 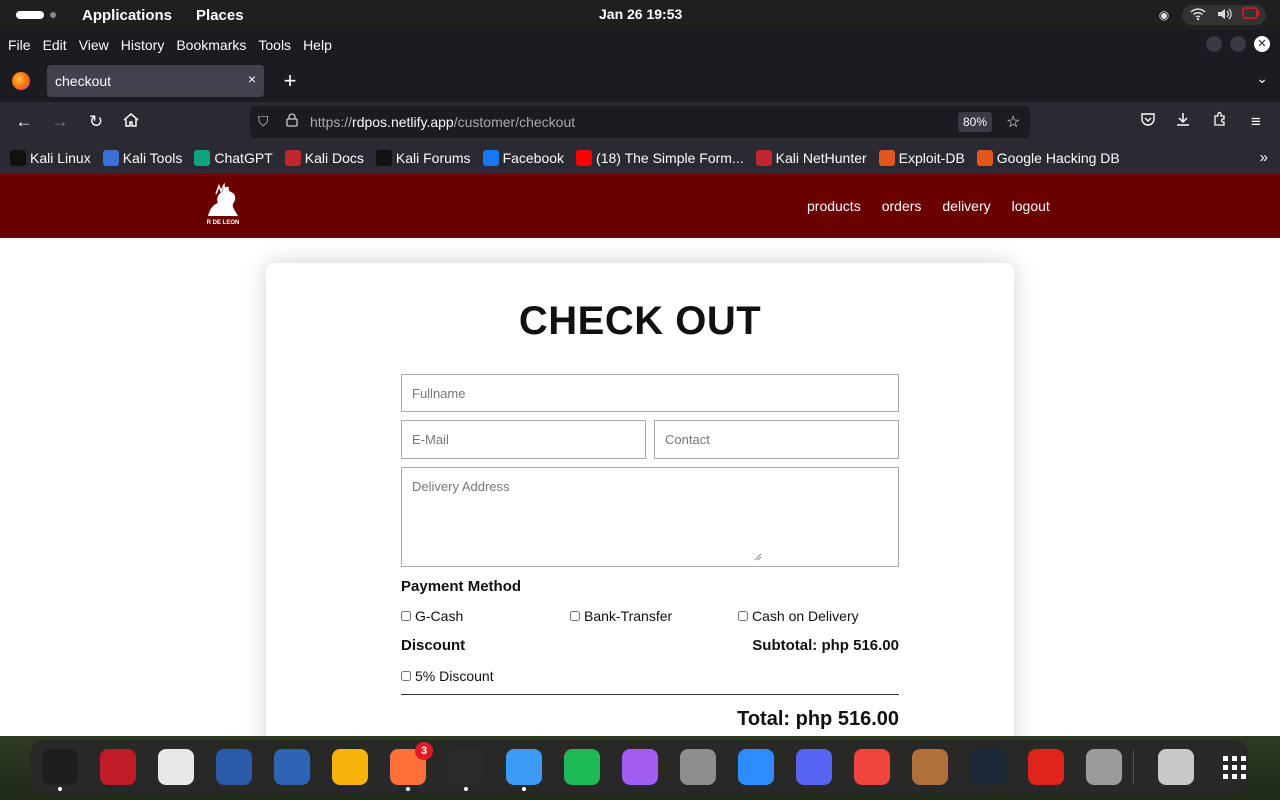 I want to click on activities-indicator, so click(x=30, y=15).